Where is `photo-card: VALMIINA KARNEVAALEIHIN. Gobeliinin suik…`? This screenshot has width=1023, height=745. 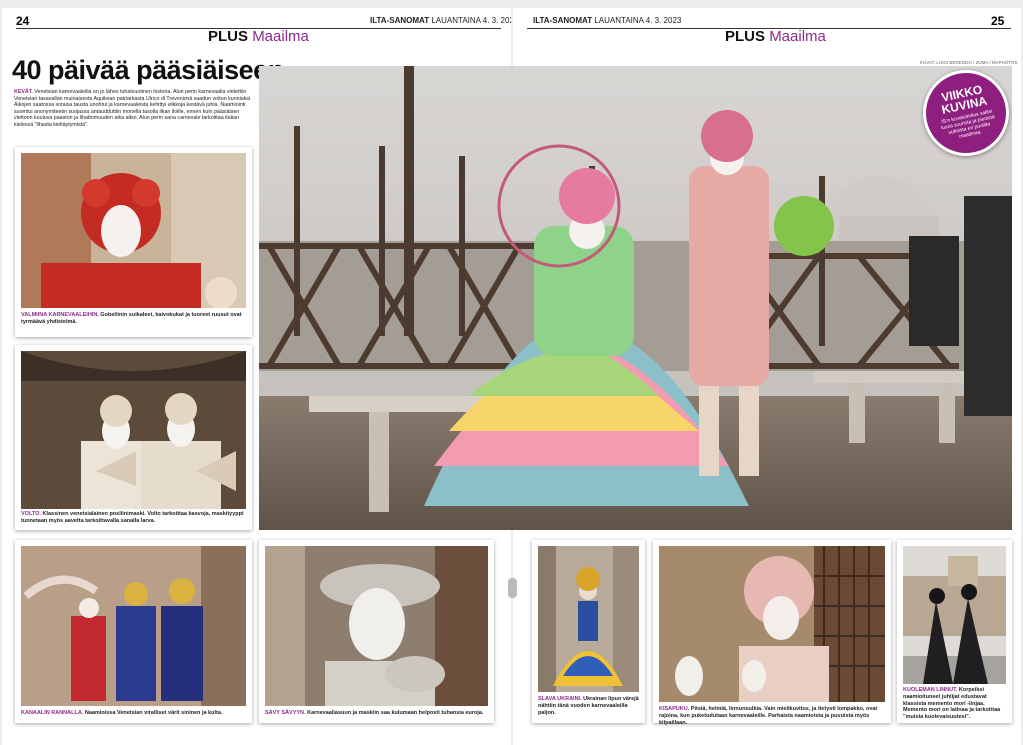 photo-card: VALMIINA KARNEVAALEIHIN. Gobeliinin suik… is located at coordinates (133, 242).